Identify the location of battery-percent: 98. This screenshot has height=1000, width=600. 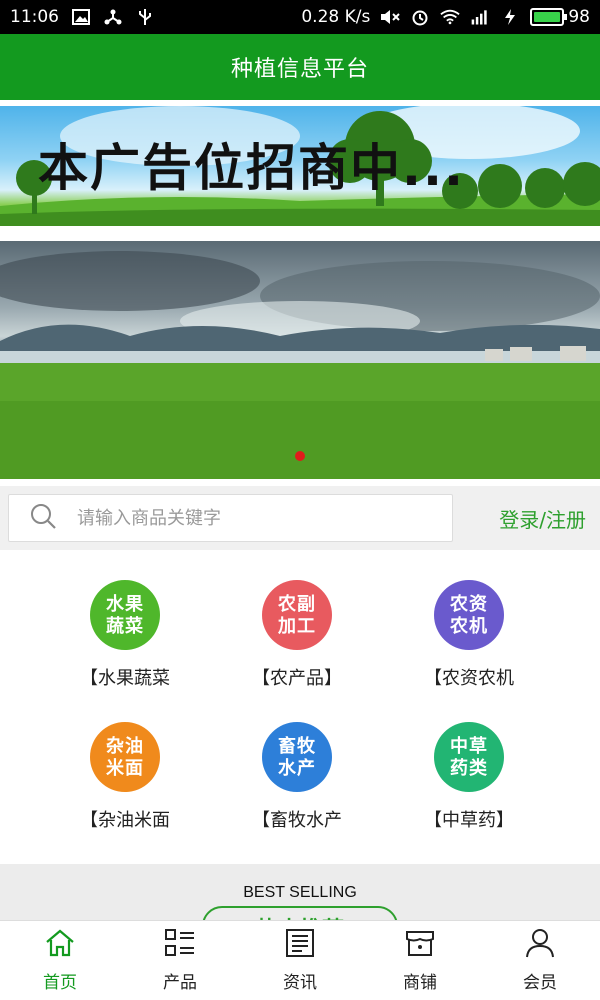
(579, 17).